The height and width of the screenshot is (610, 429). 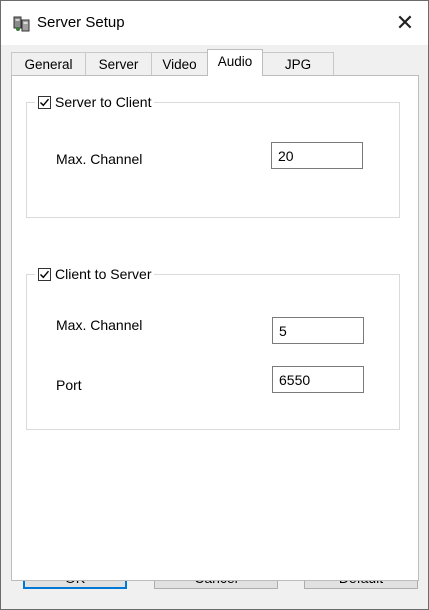 I want to click on close-icon: ✕, so click(x=405, y=23).